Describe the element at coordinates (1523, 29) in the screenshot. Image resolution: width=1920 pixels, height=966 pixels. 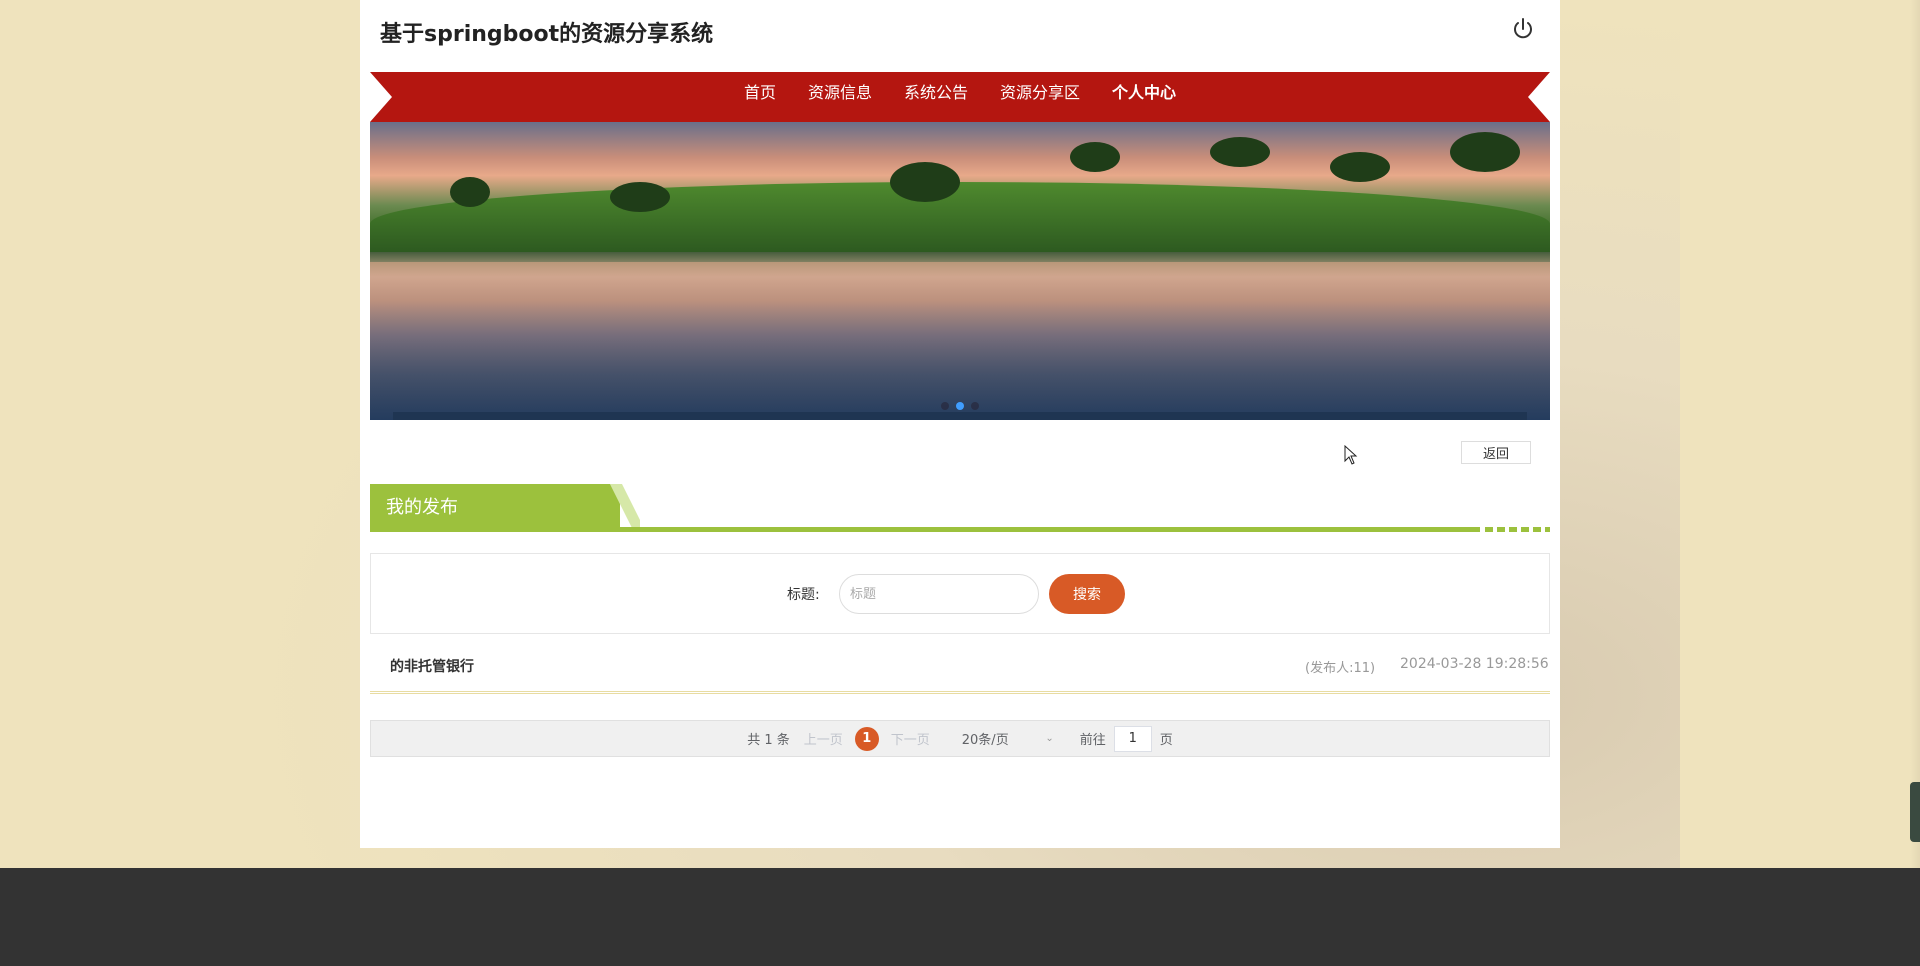
I see `power-icon` at that location.